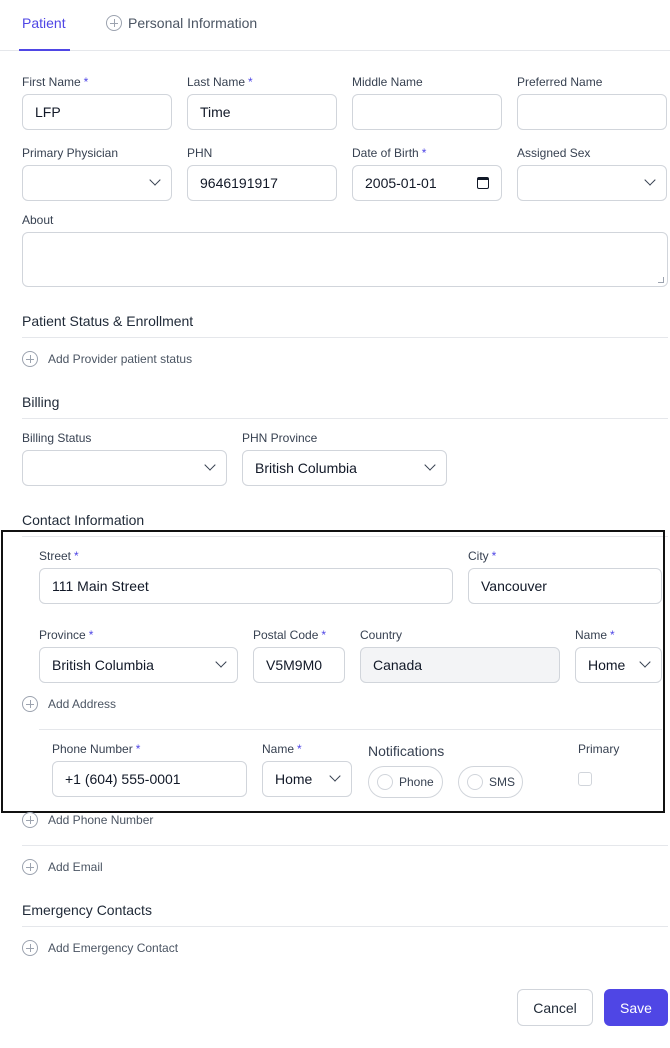 The height and width of the screenshot is (1048, 670). I want to click on phn-input: 9646191917, so click(262, 183).